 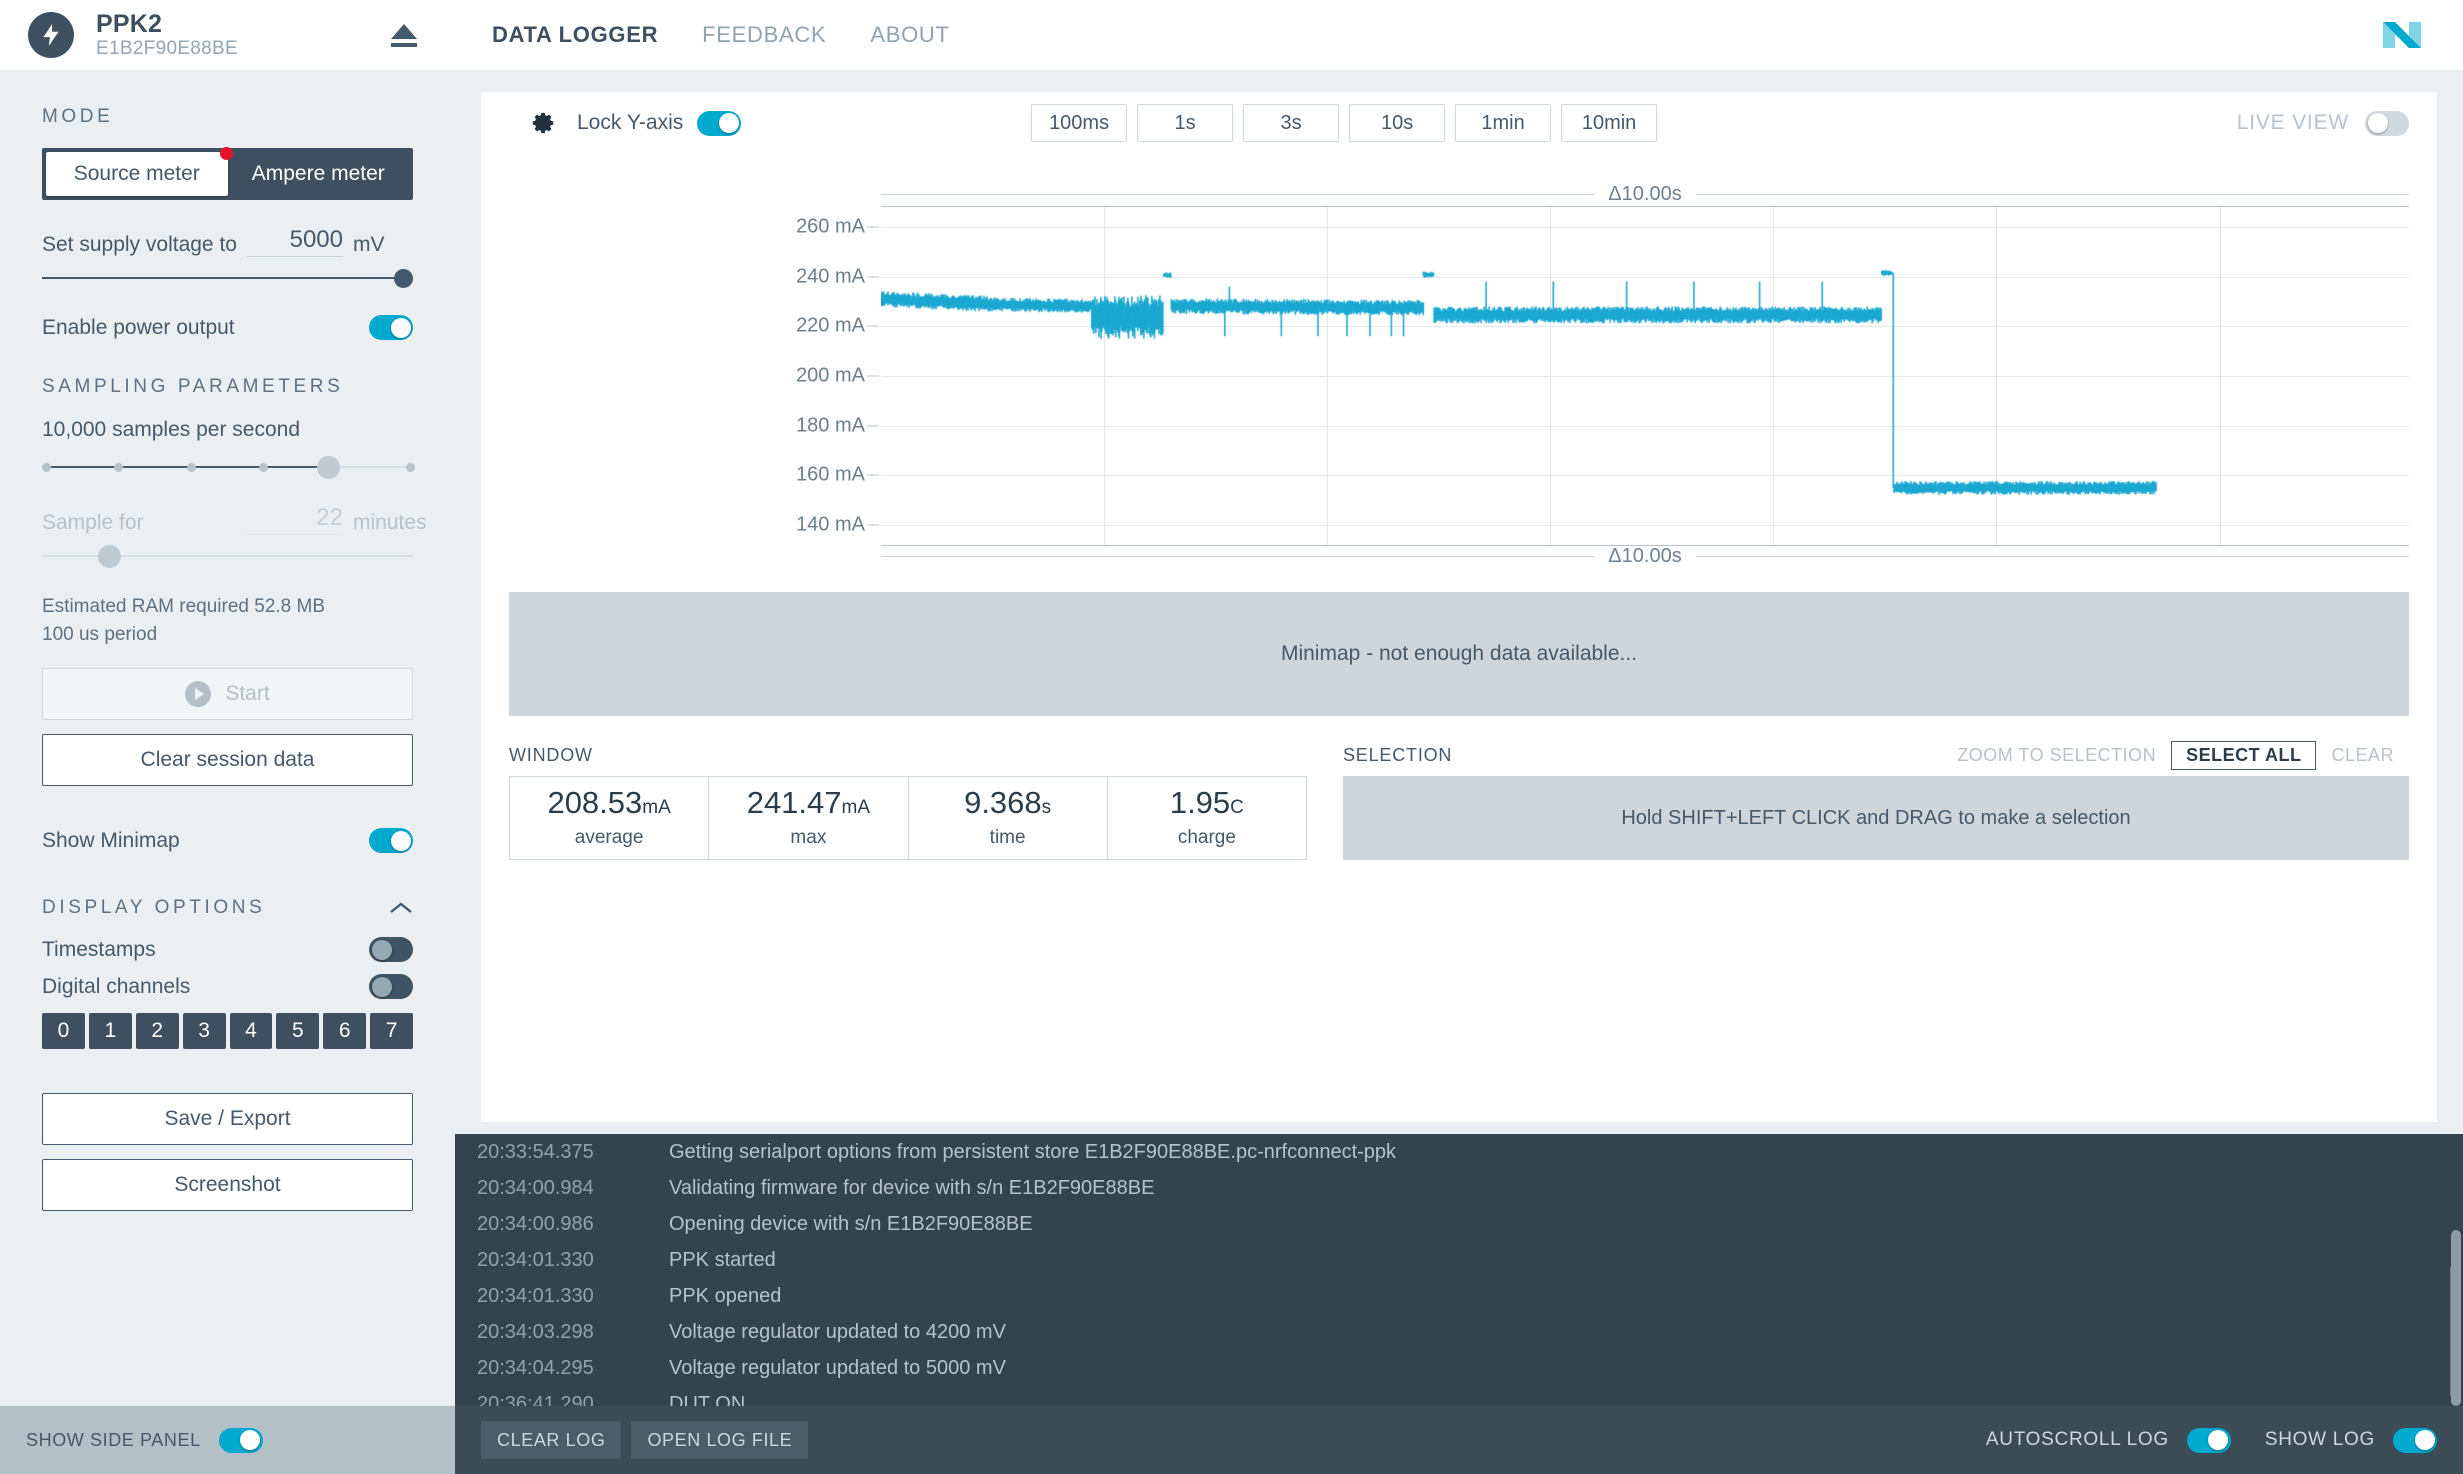 What do you see at coordinates (139, 171) in the screenshot?
I see `mode-source-meter-button: Source meter` at bounding box center [139, 171].